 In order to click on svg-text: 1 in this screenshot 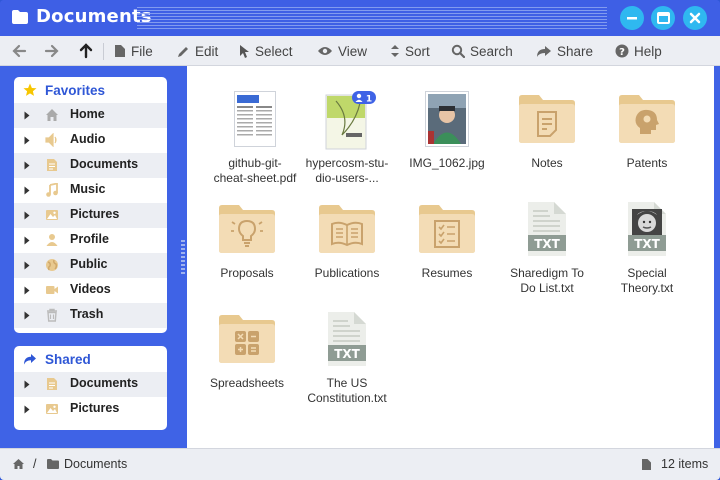, I will do `click(369, 100)`.